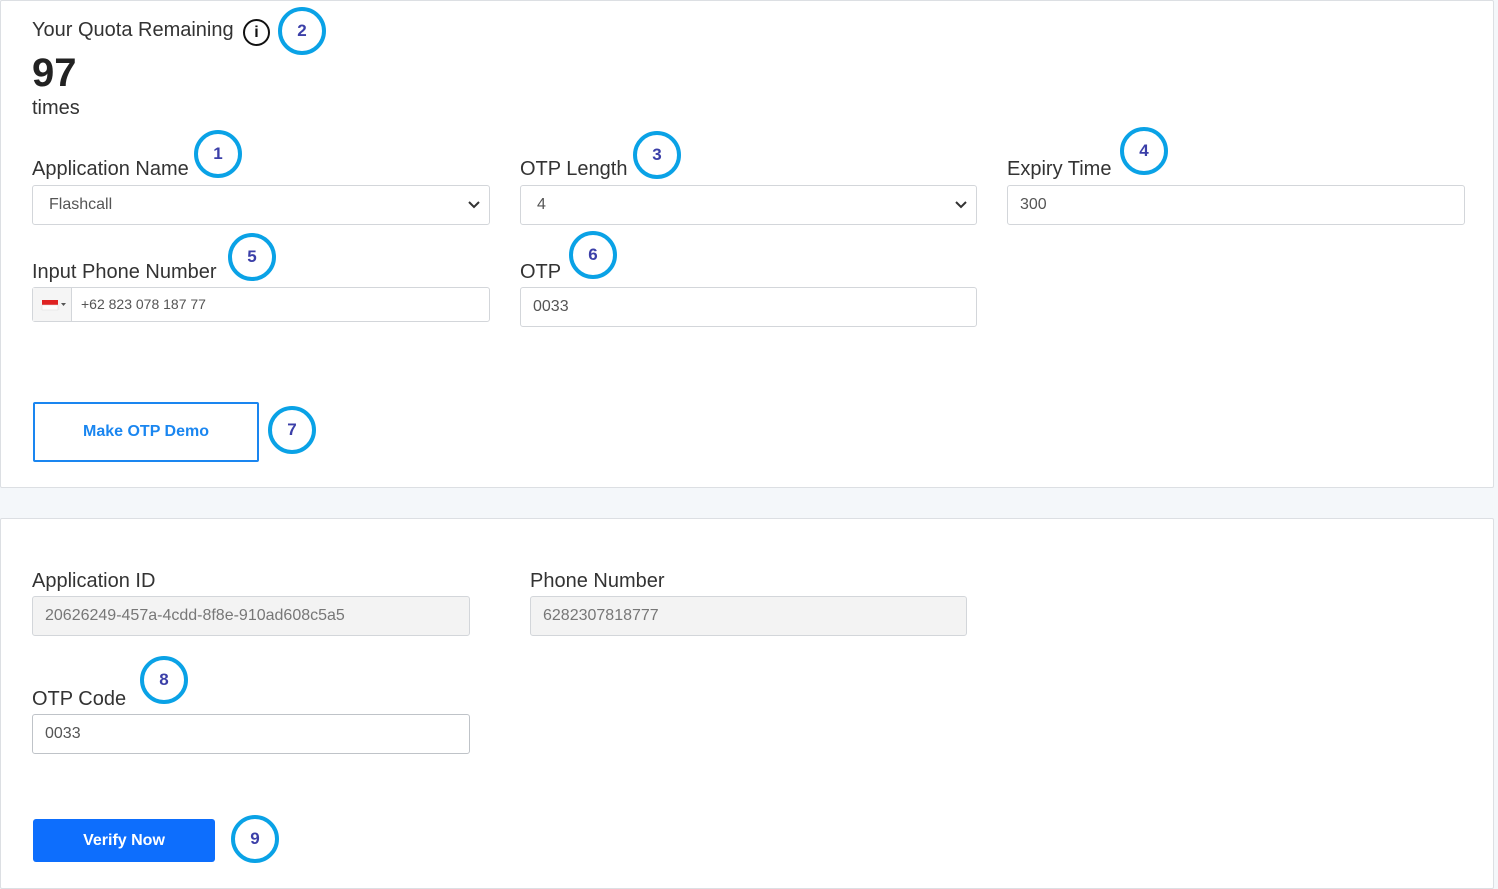 Image resolution: width=1498 pixels, height=889 pixels. What do you see at coordinates (302, 31) in the screenshot?
I see `step-badge-2: 2` at bounding box center [302, 31].